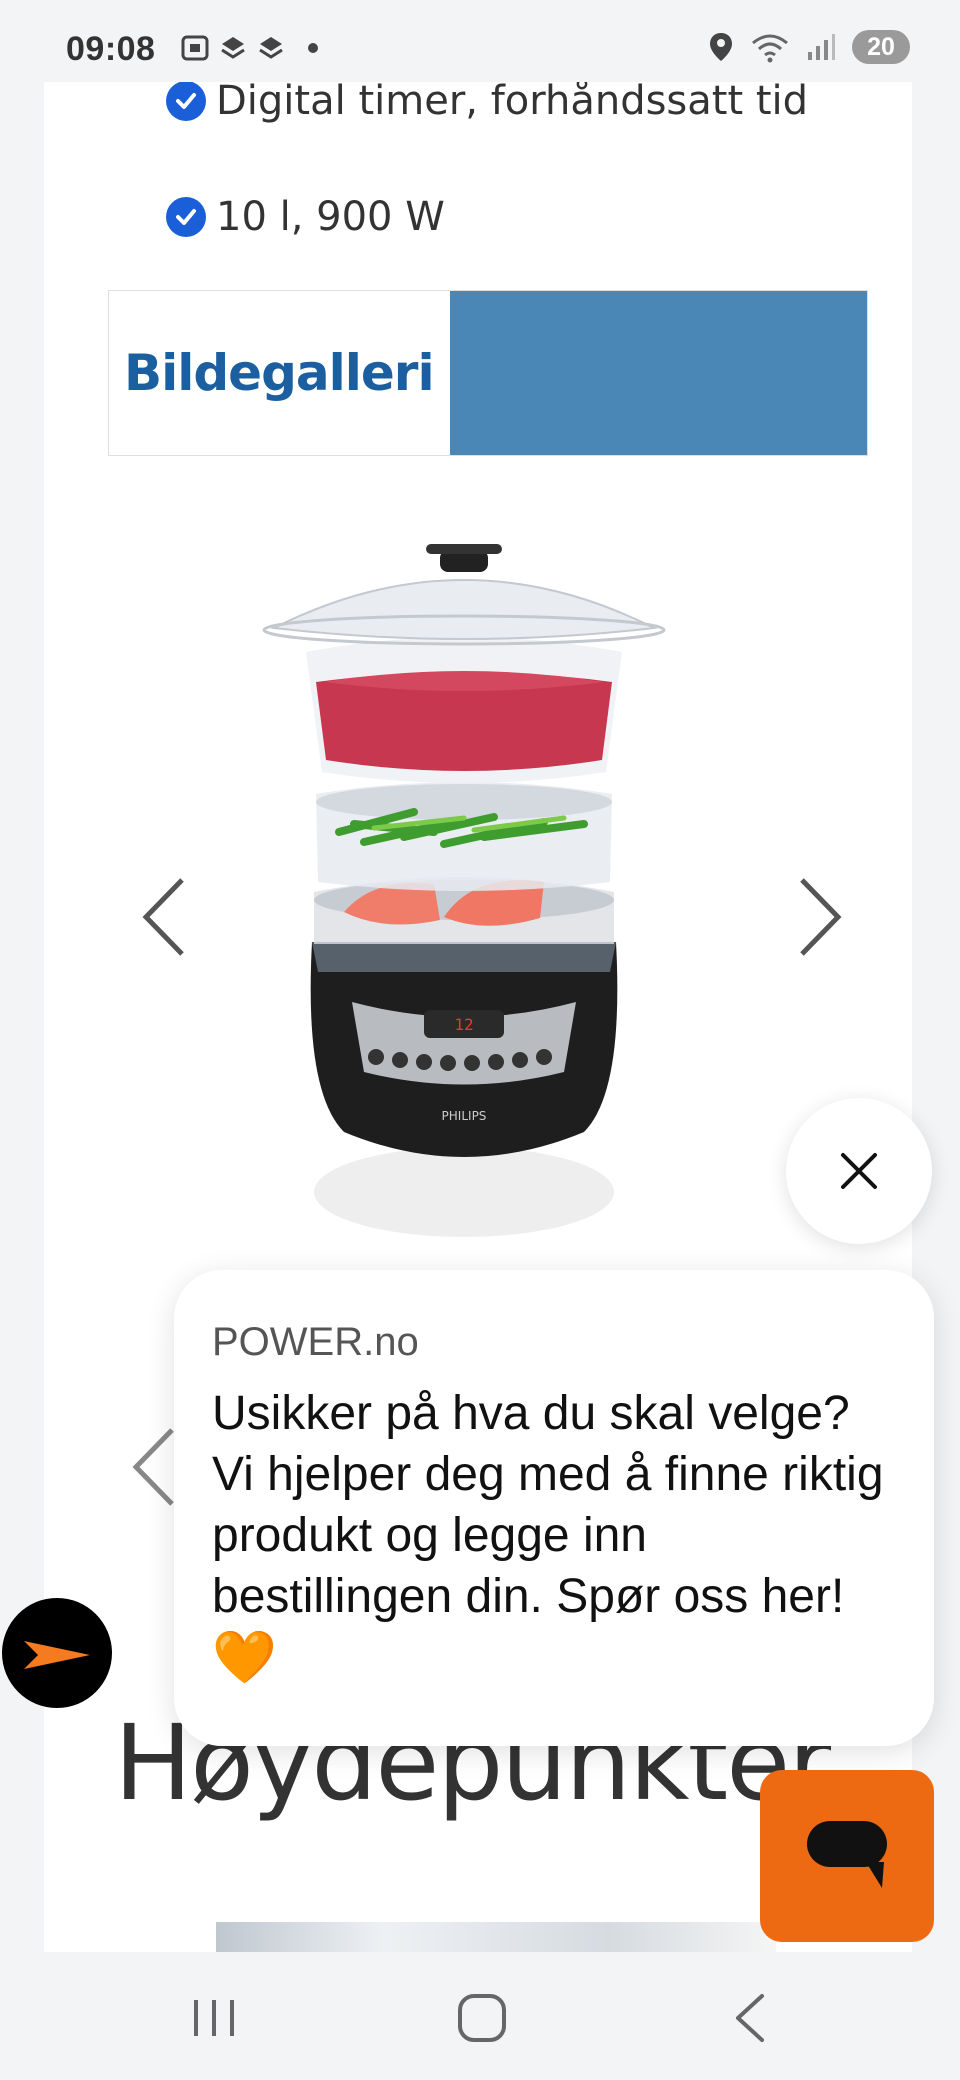  Describe the element at coordinates (821, 47) in the screenshot. I see `signal-icon` at that location.